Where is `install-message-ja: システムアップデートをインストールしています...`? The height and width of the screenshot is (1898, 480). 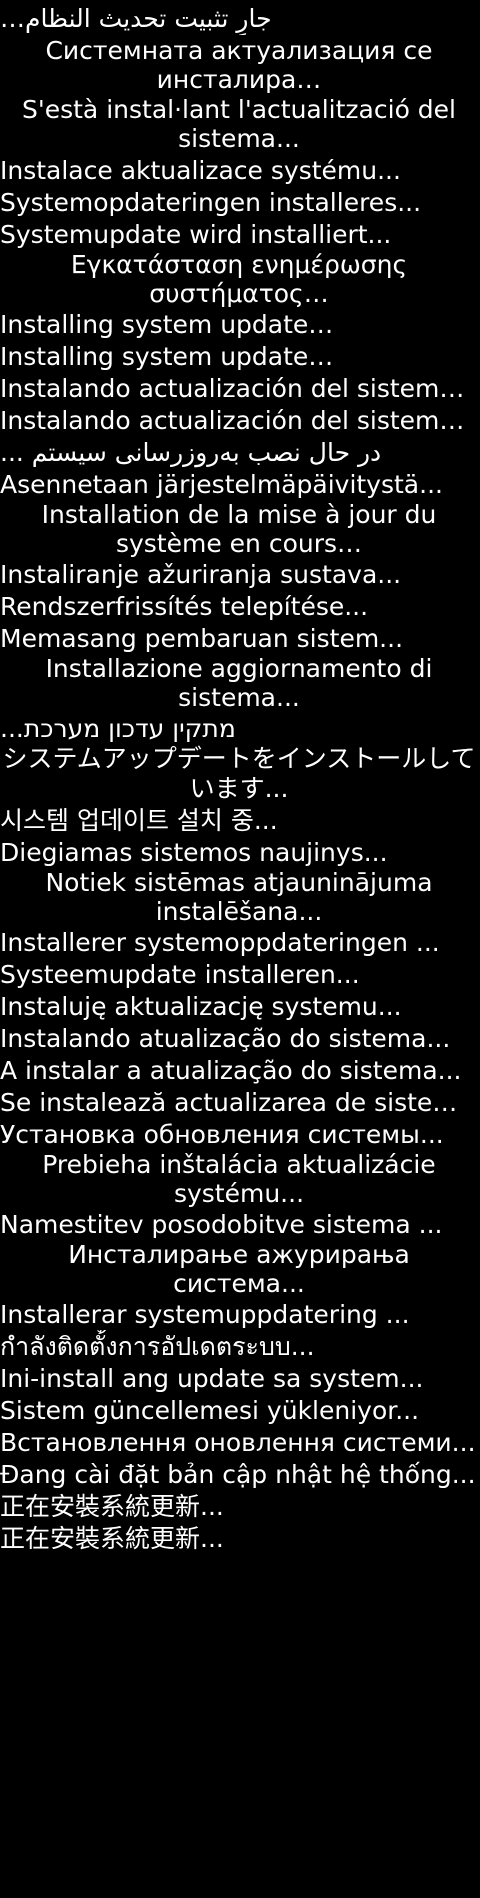
install-message-ja: システムアップデートをインストールしています... is located at coordinates (239, 773).